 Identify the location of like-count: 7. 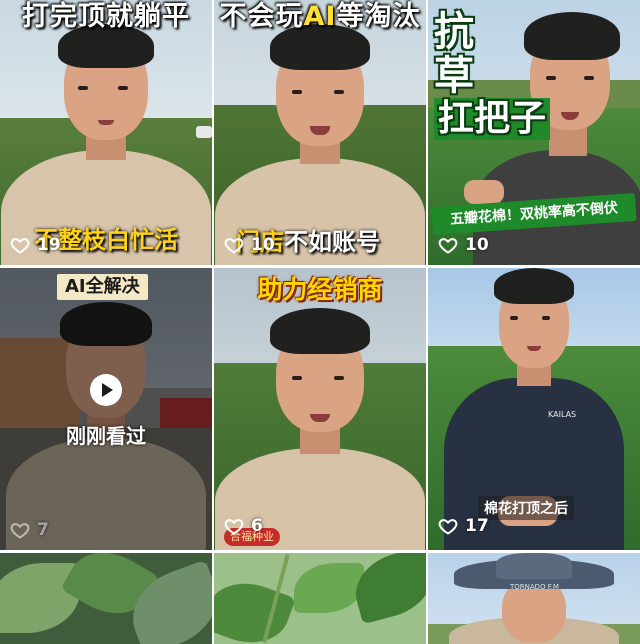
(29, 530).